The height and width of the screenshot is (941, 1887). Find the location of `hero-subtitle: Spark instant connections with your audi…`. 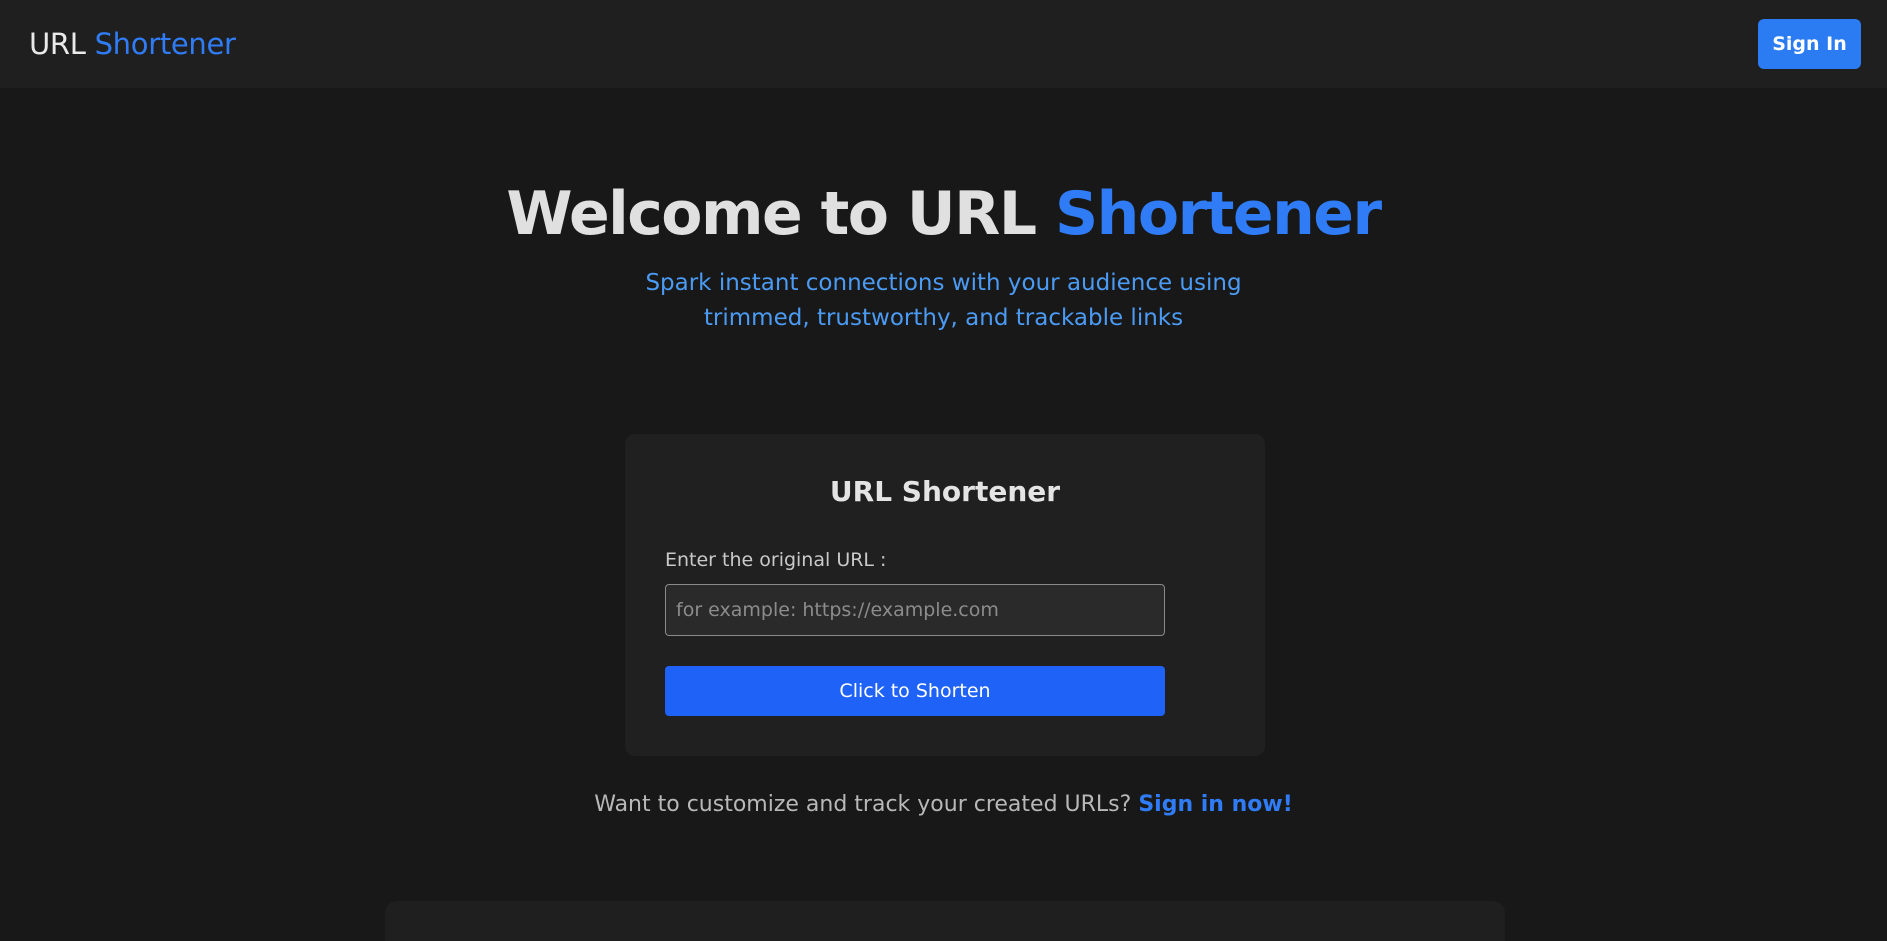

hero-subtitle: Spark instant connections with your audi… is located at coordinates (943, 301).